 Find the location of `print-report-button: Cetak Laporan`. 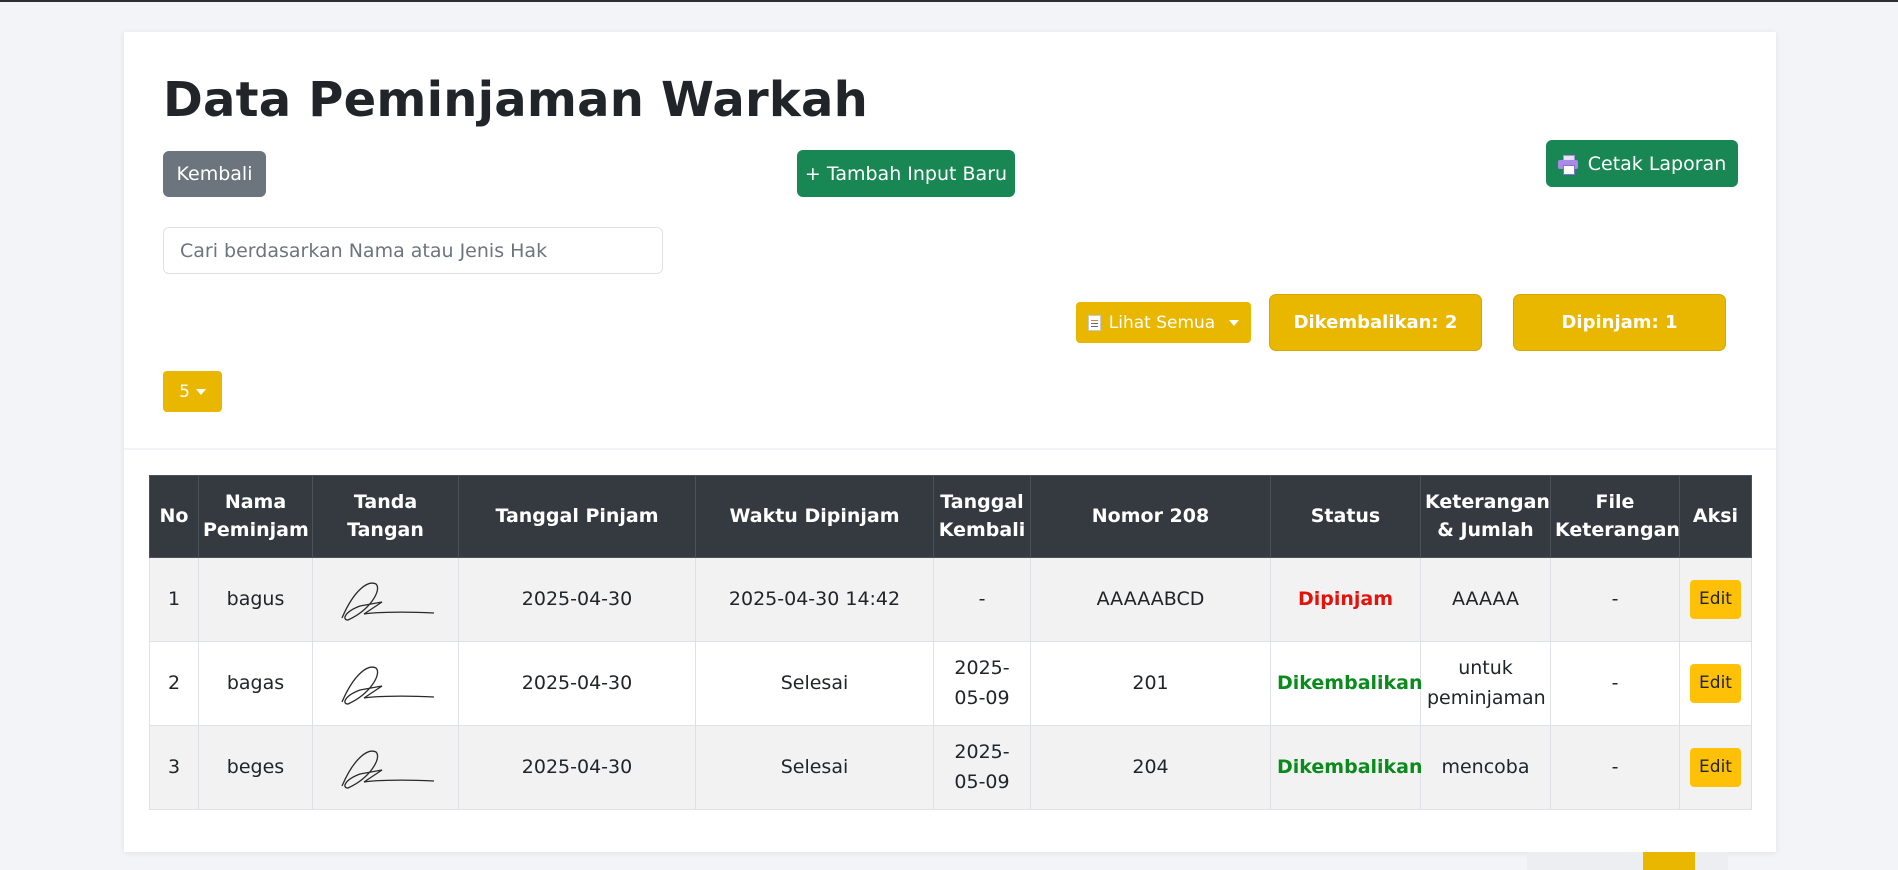

print-report-button: Cetak Laporan is located at coordinates (1642, 163).